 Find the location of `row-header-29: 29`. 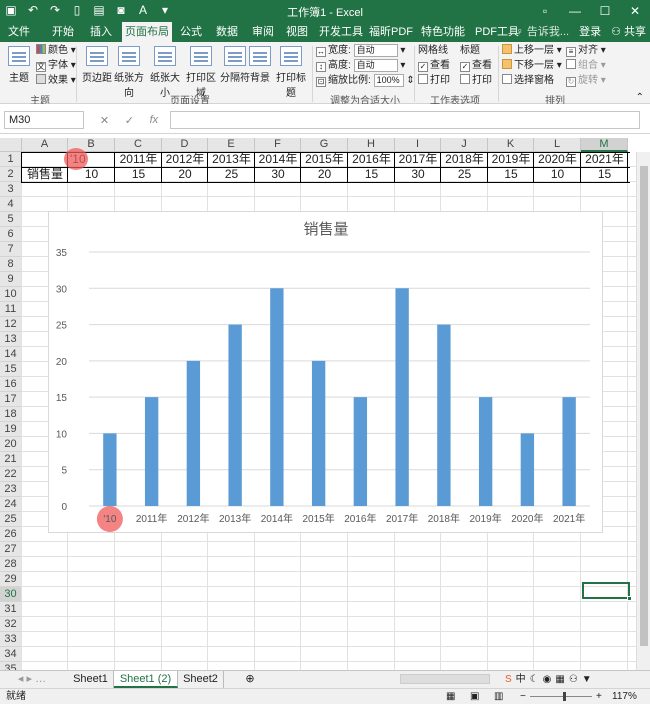

row-header-29: 29 is located at coordinates (11, 579).